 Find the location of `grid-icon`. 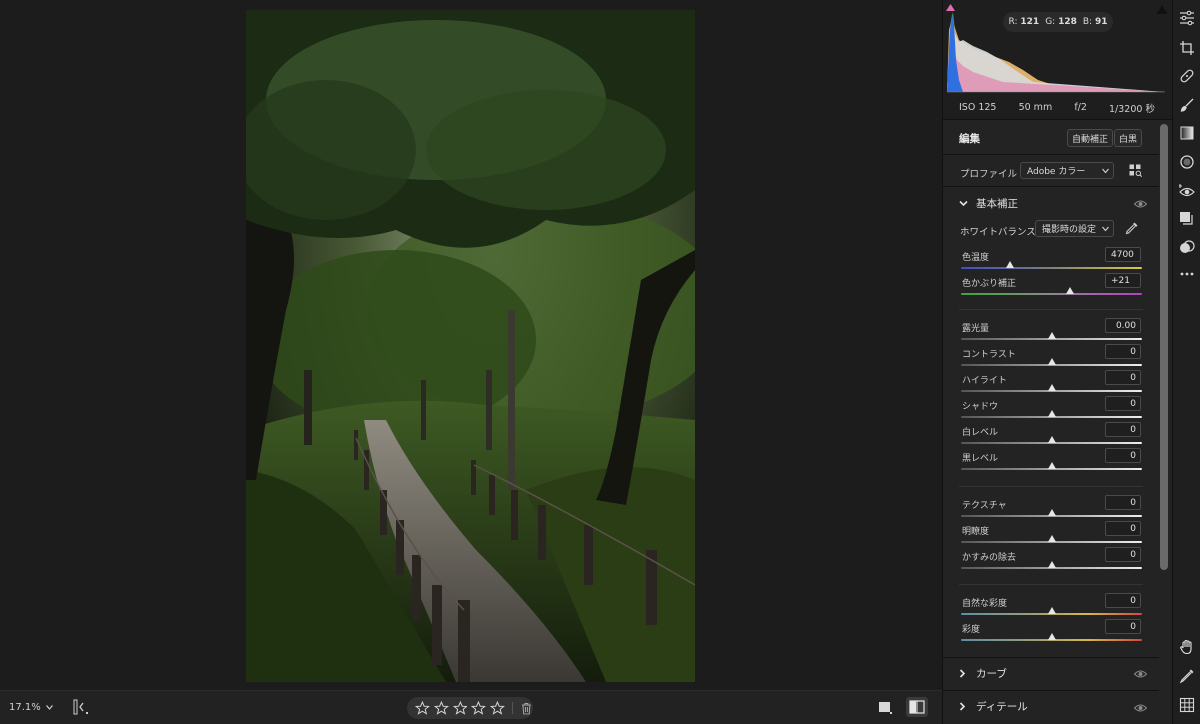

grid-icon is located at coordinates (1187, 705).